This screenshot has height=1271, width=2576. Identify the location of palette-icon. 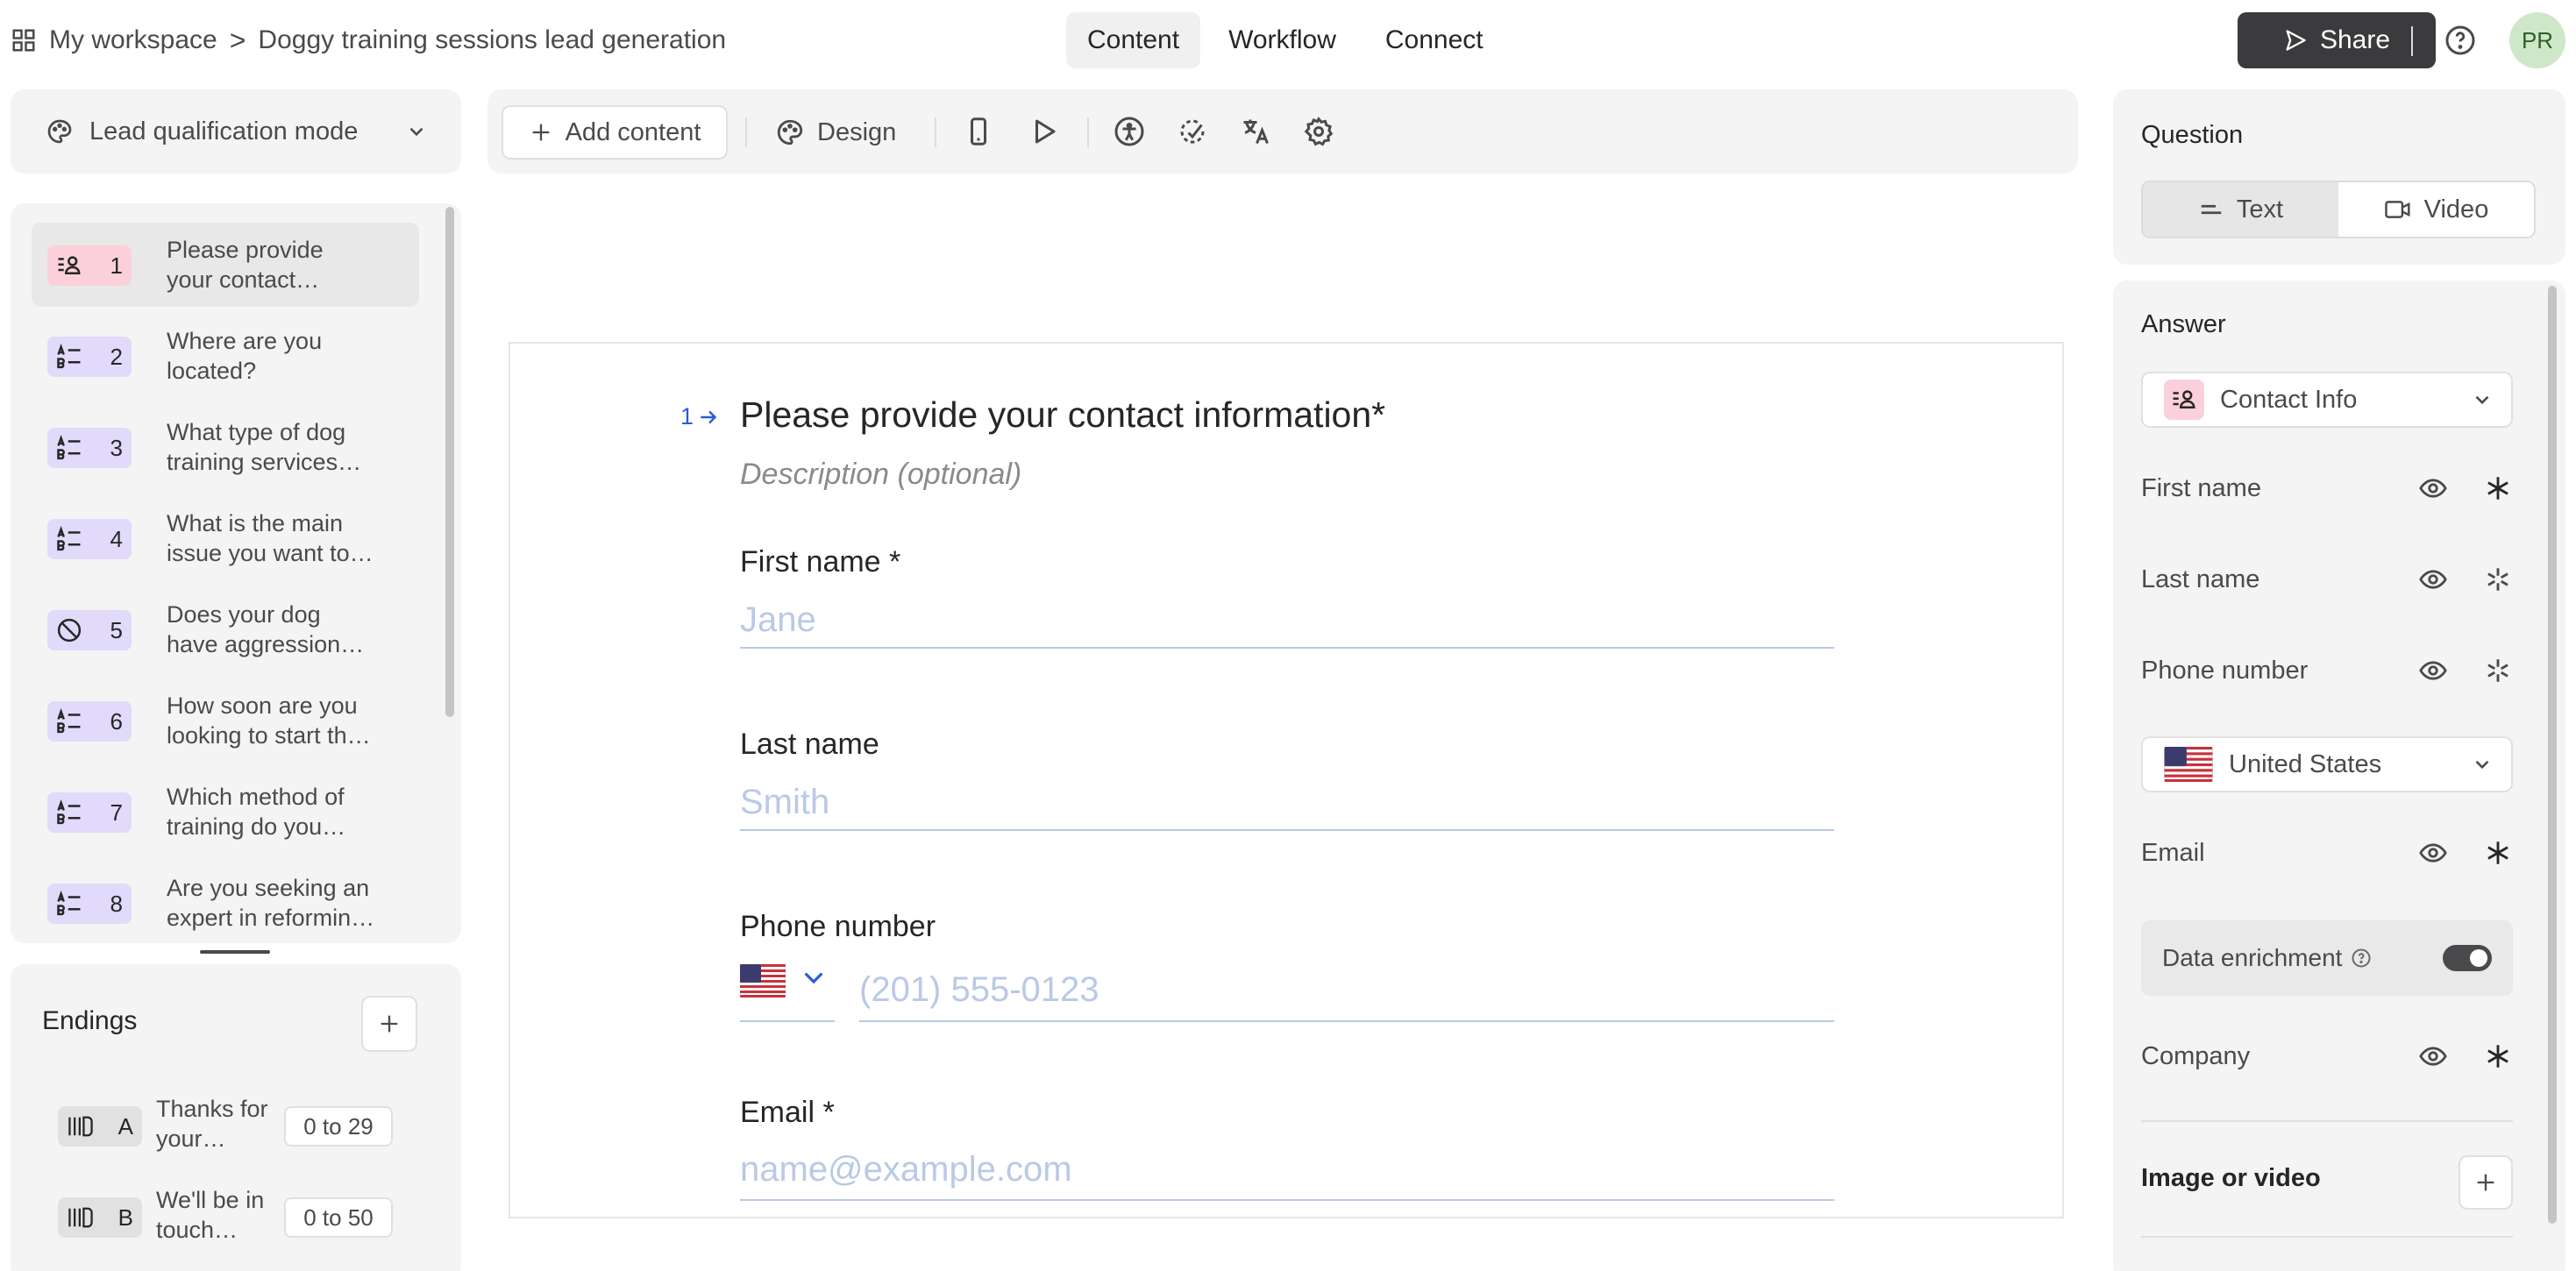
(790, 132).